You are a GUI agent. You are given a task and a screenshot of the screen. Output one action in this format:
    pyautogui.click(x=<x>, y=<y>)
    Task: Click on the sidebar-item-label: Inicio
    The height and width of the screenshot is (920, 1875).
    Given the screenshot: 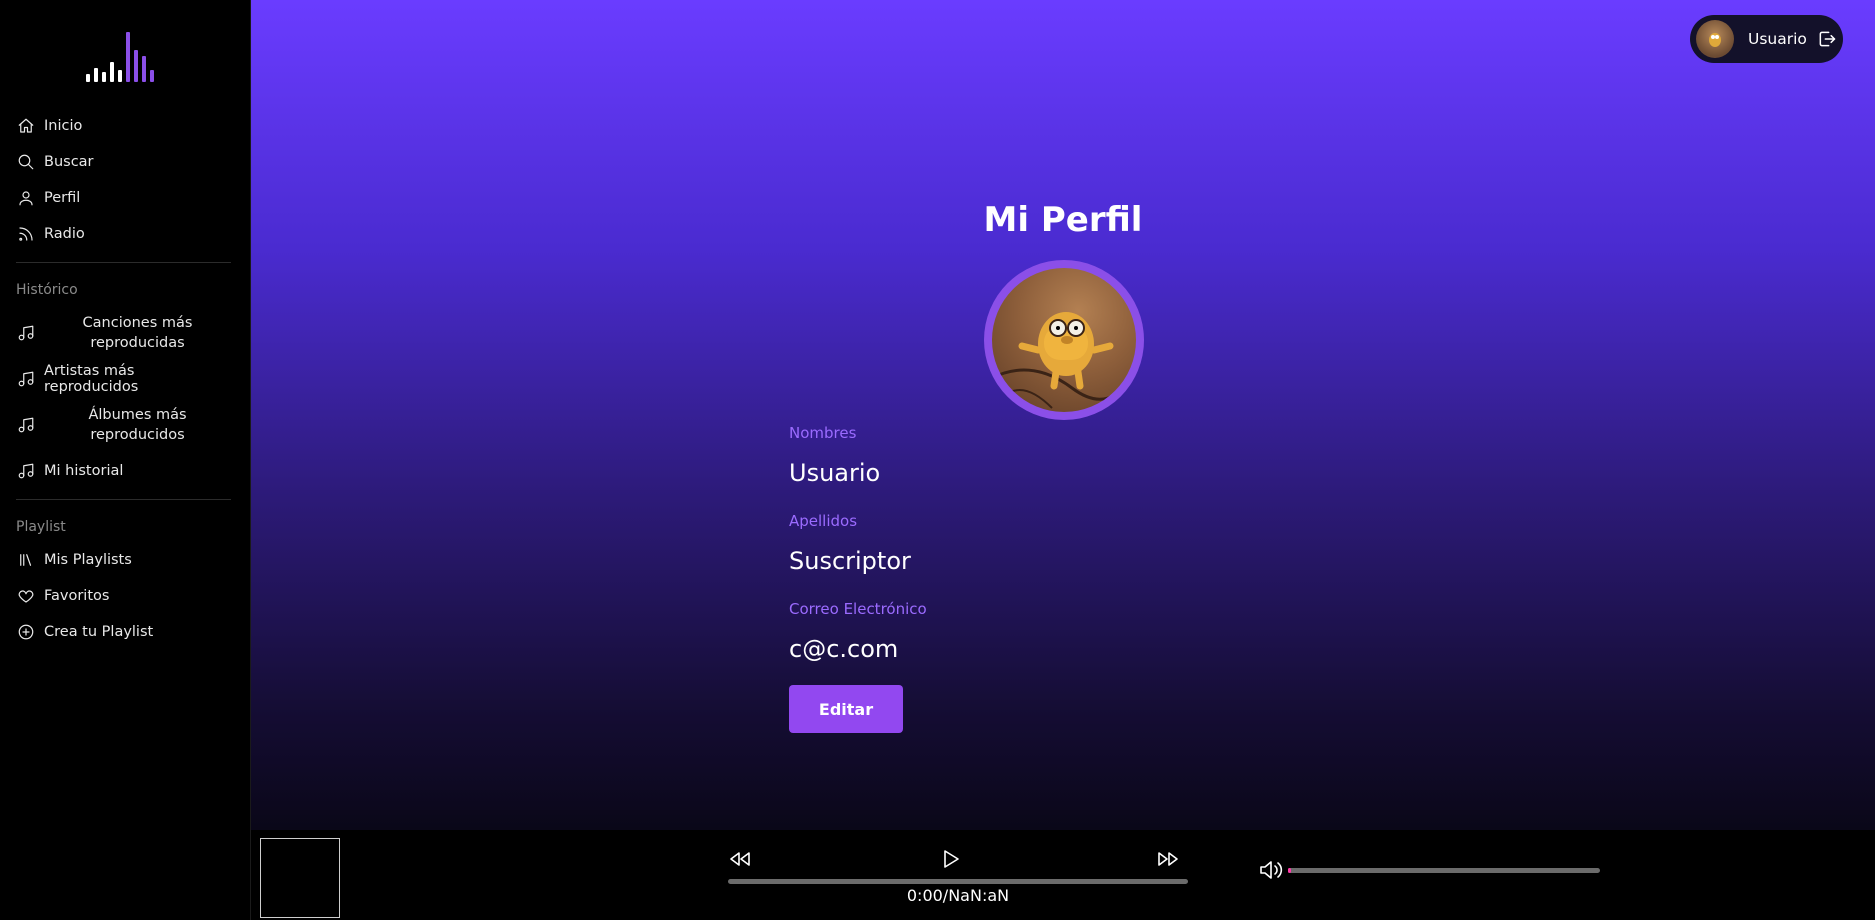 What is the action you would take?
    pyautogui.click(x=63, y=126)
    